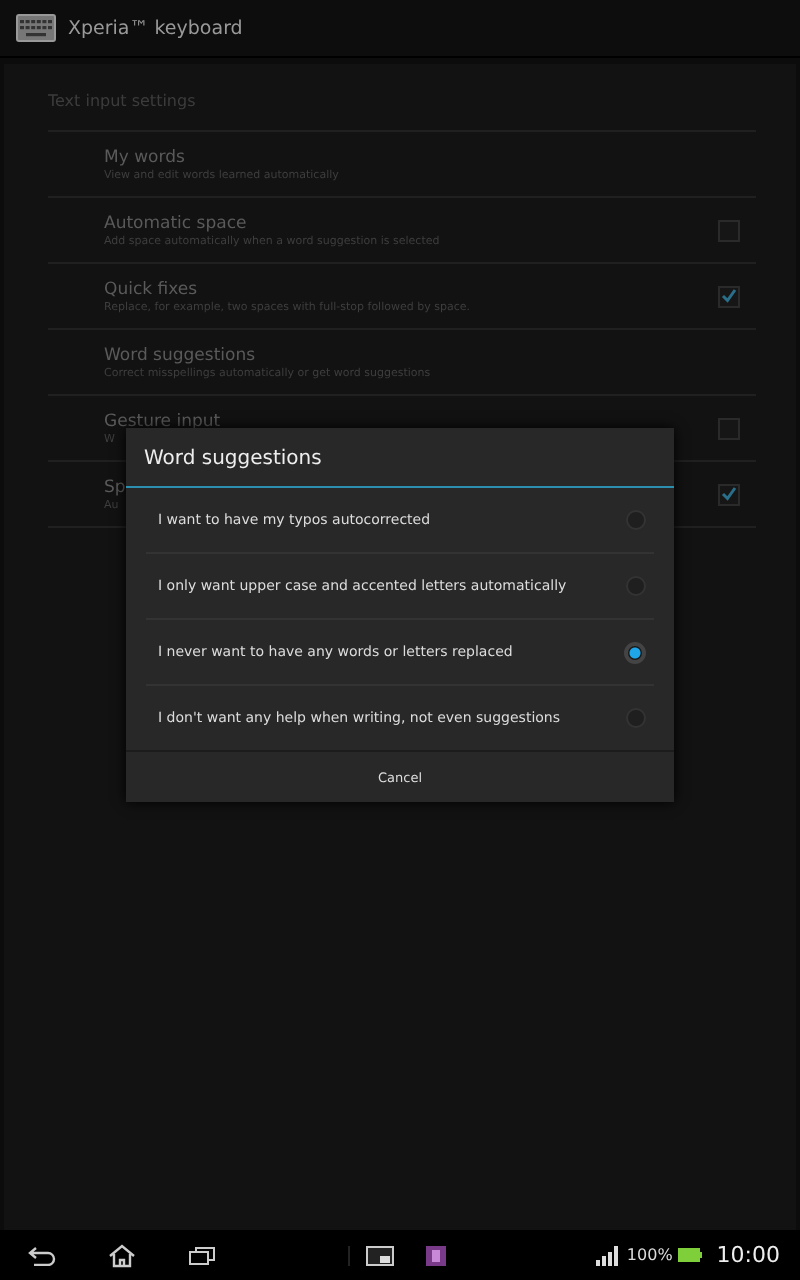 This screenshot has height=1280, width=800. I want to click on battery-percentage: 100%, so click(649, 1255).